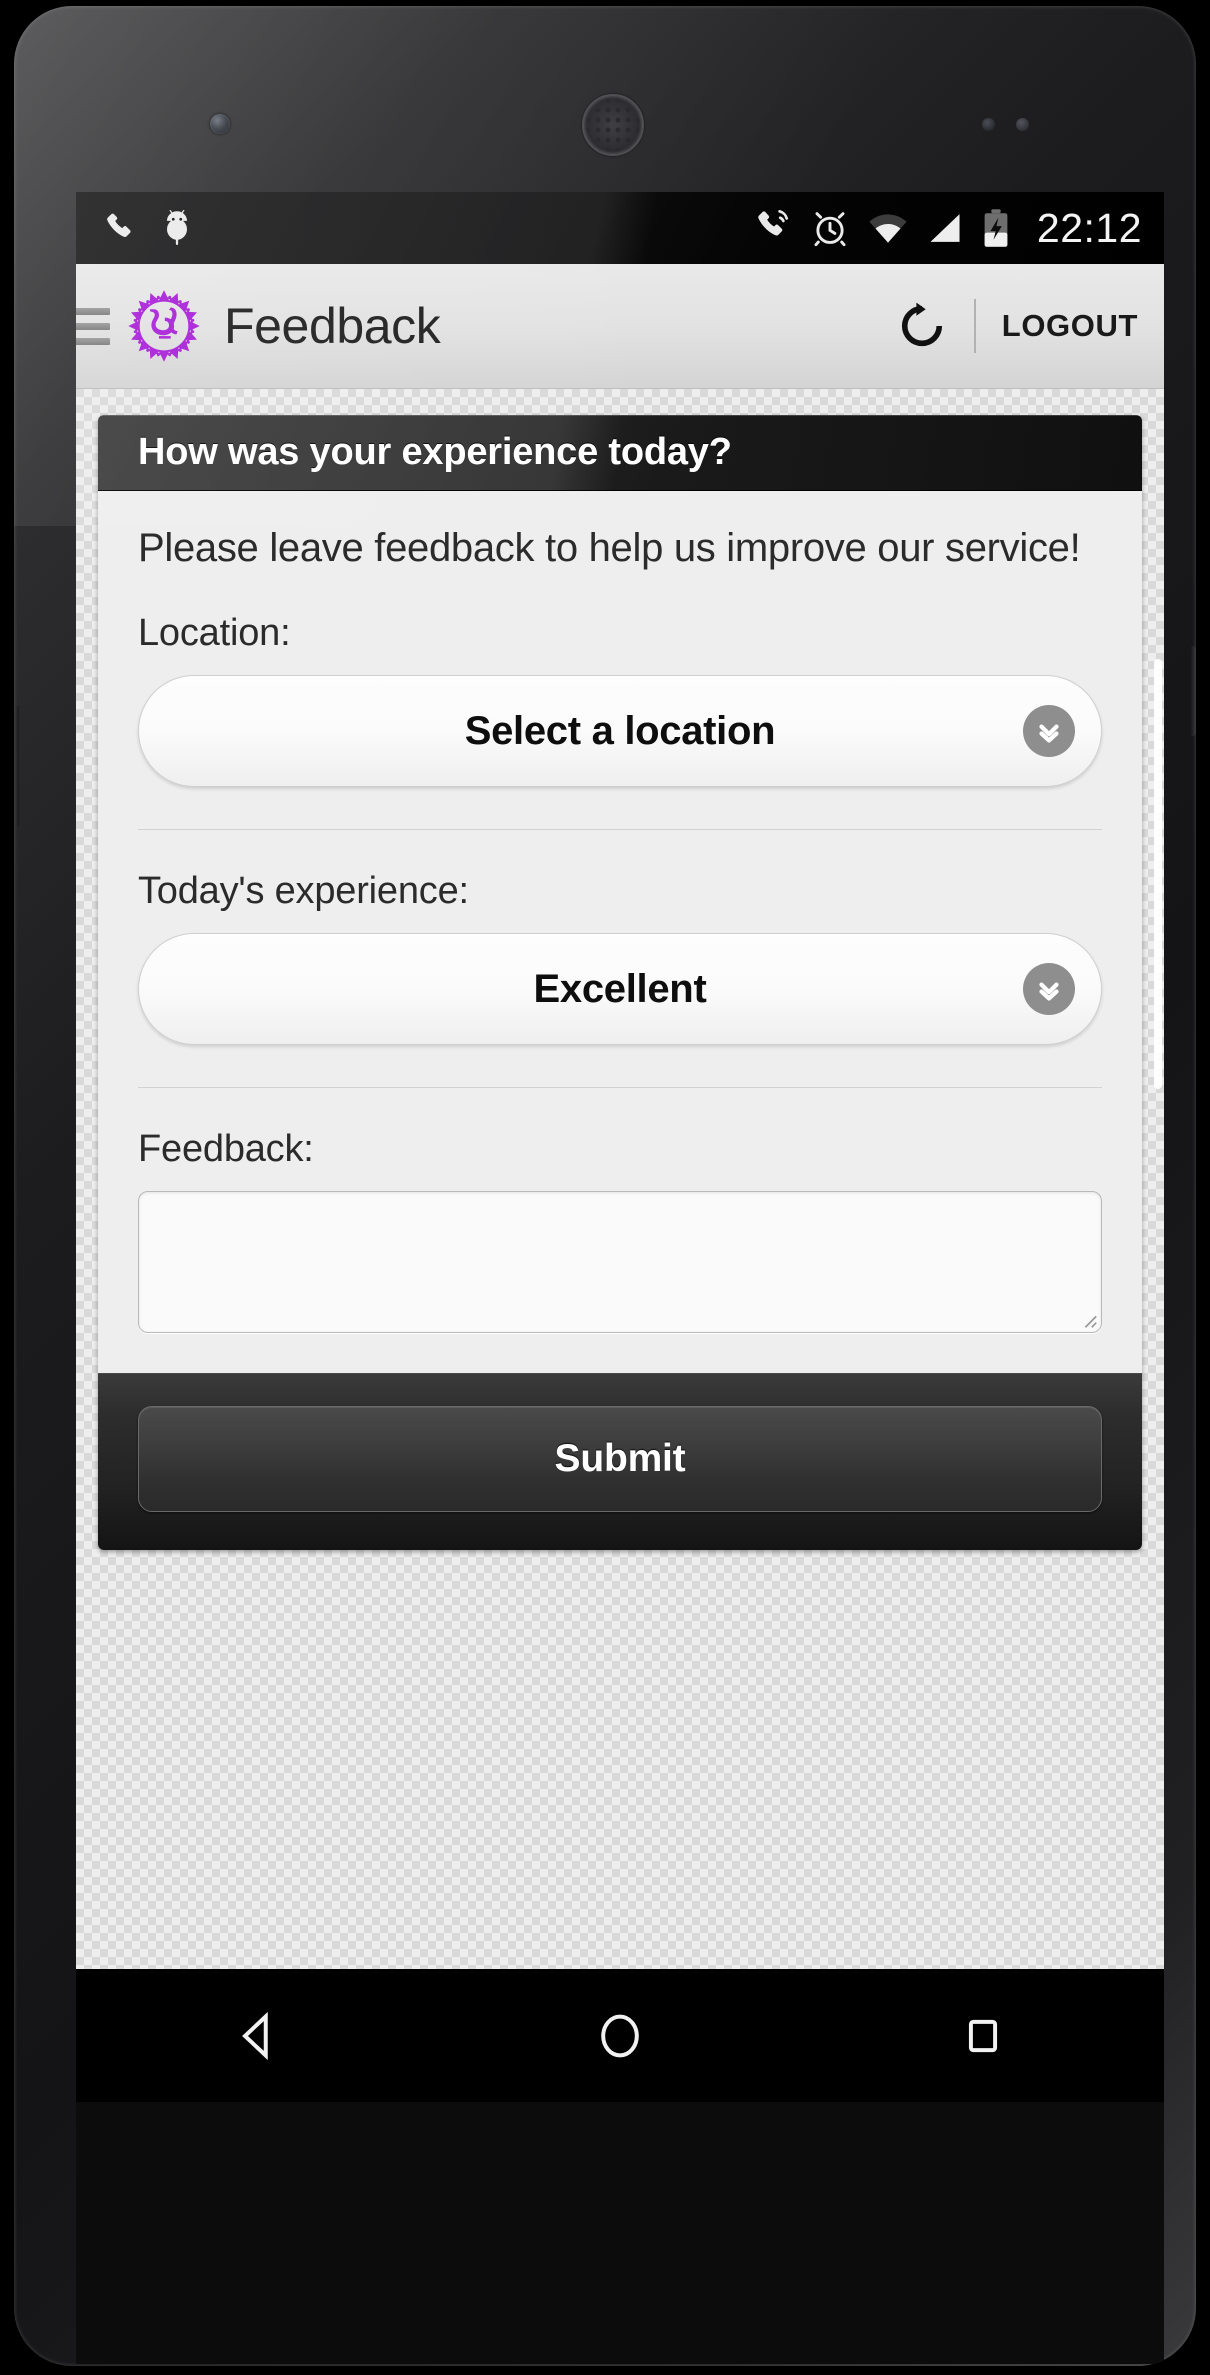  I want to click on location-label: Location:, so click(214, 633).